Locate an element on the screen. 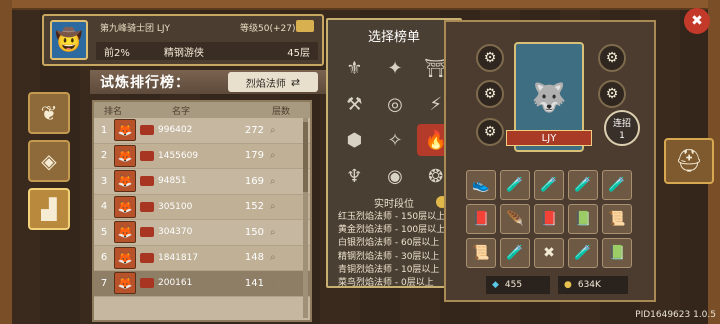 This screenshot has width=720, height=324. inventory-slot: 🪶 is located at coordinates (515, 219).